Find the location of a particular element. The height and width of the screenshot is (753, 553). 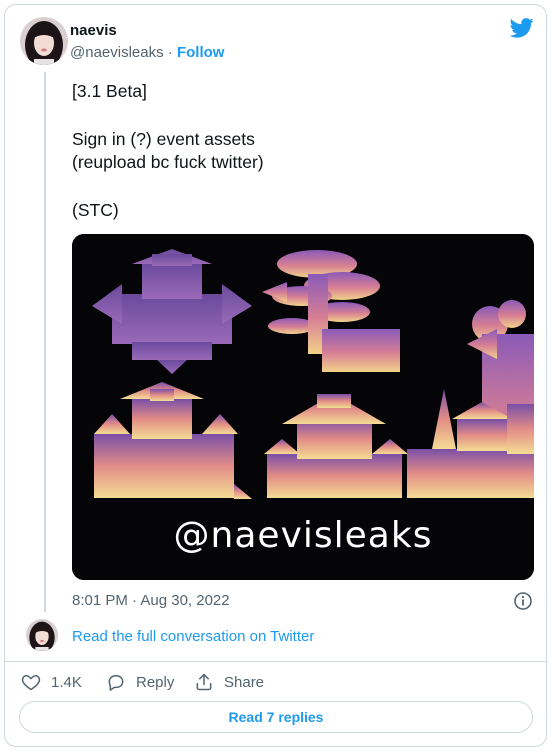

share-button: Share is located at coordinates (229, 682).